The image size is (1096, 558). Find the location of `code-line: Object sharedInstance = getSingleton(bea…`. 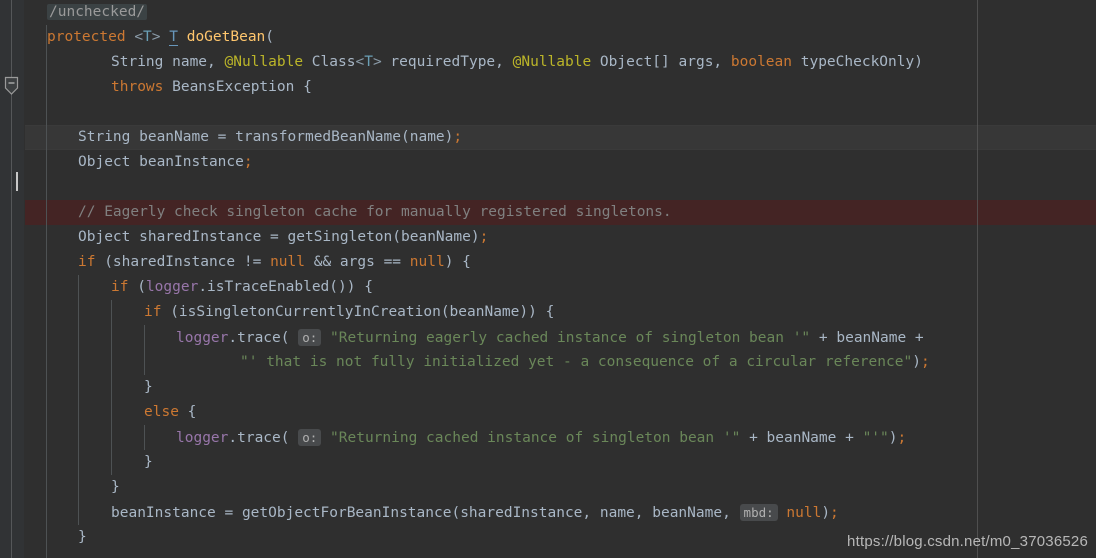

code-line: Object sharedInstance = getSingleton(bea… is located at coordinates (244, 237).